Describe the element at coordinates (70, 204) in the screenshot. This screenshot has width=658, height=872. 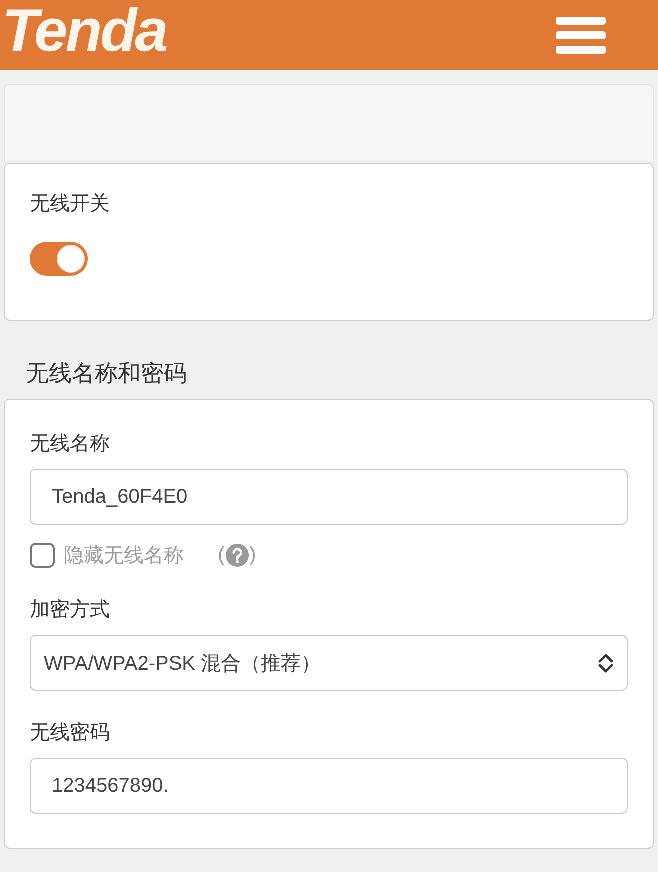
I see `field-label: 无线开关` at that location.